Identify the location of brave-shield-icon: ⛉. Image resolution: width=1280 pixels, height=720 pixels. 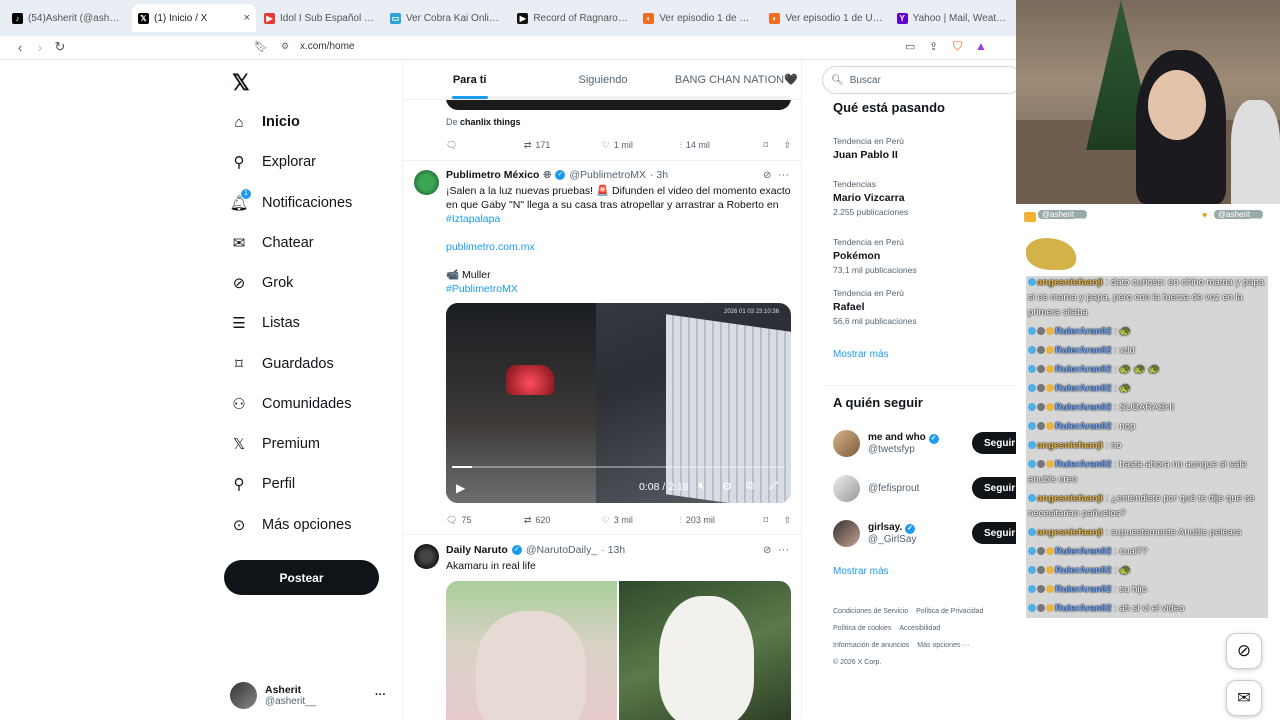
(957, 46).